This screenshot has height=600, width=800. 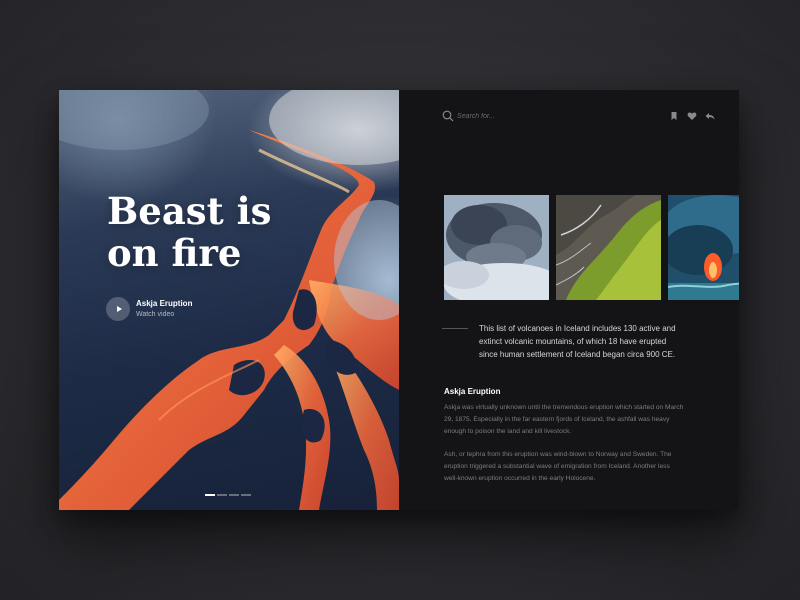 I want to click on article-title: Askja Eruption, so click(x=472, y=391).